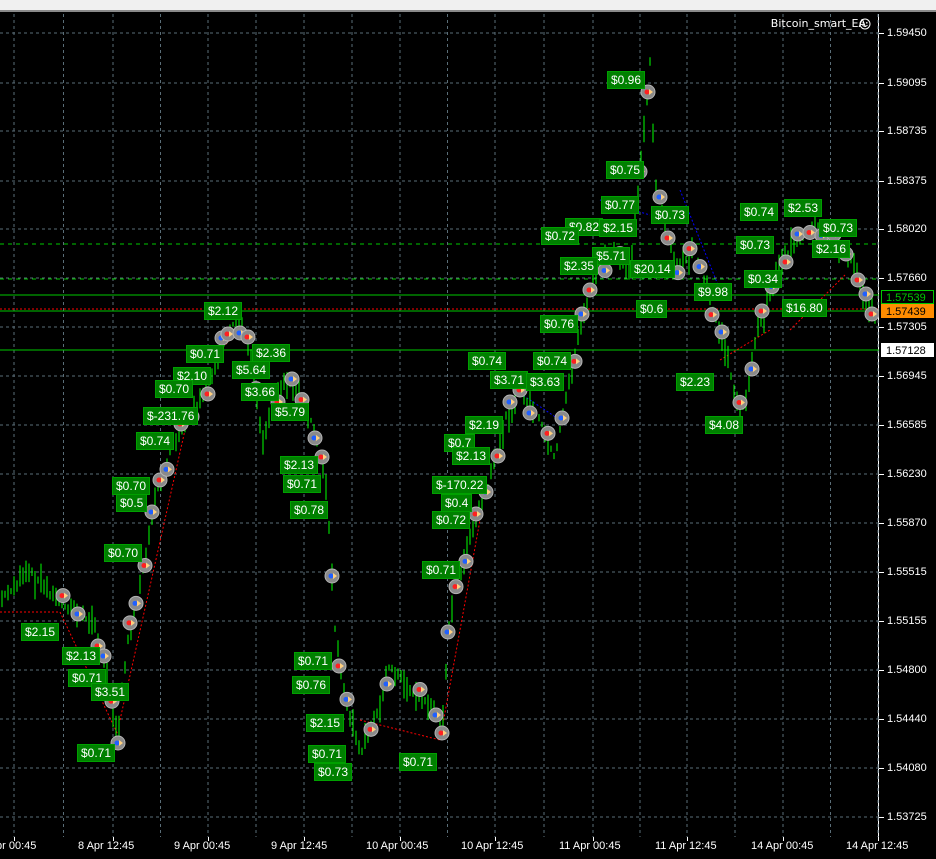 This screenshot has height=859, width=936. Describe the element at coordinates (625, 170) in the screenshot. I see `profit-label: $0.75` at that location.